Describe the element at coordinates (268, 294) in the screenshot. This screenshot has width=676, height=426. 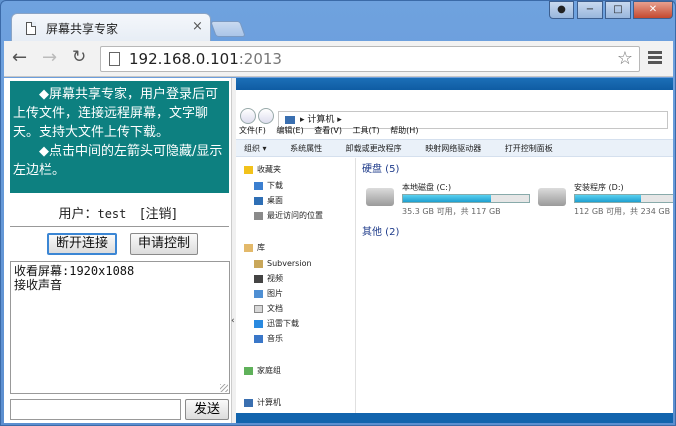
I see `remote-nav-pictures: 图片` at that location.